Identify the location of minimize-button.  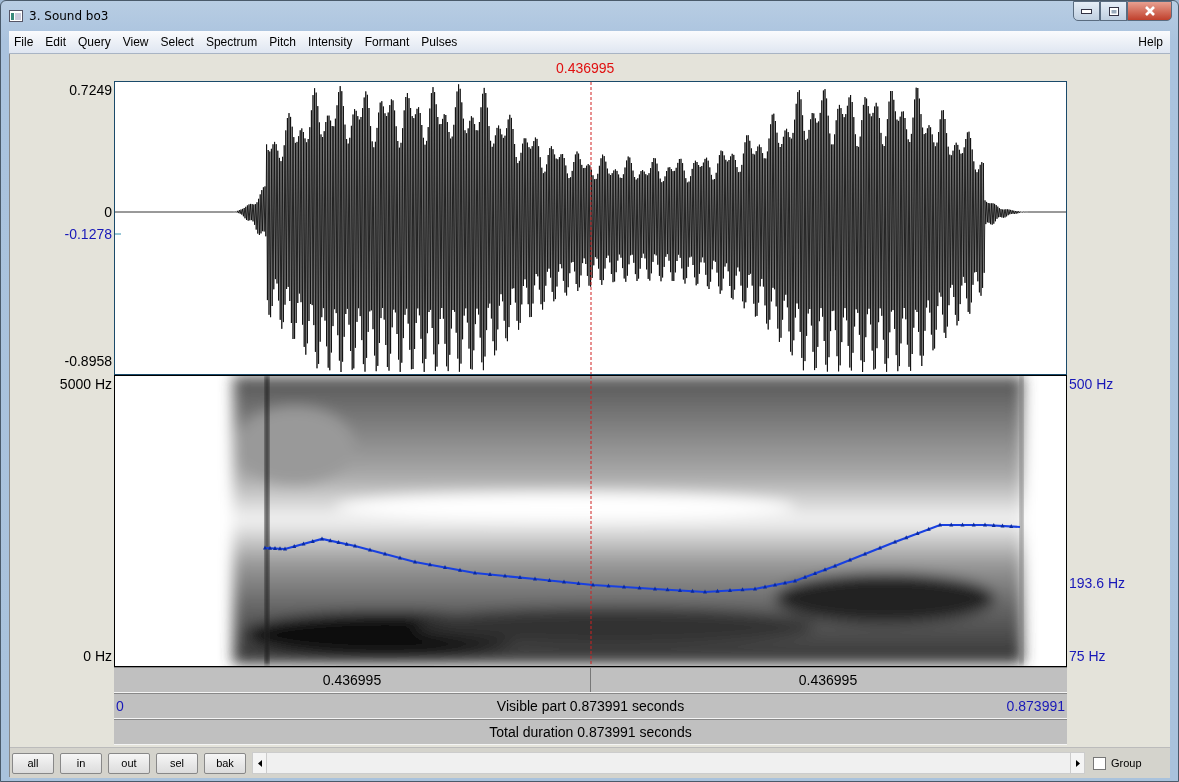
(1086, 11).